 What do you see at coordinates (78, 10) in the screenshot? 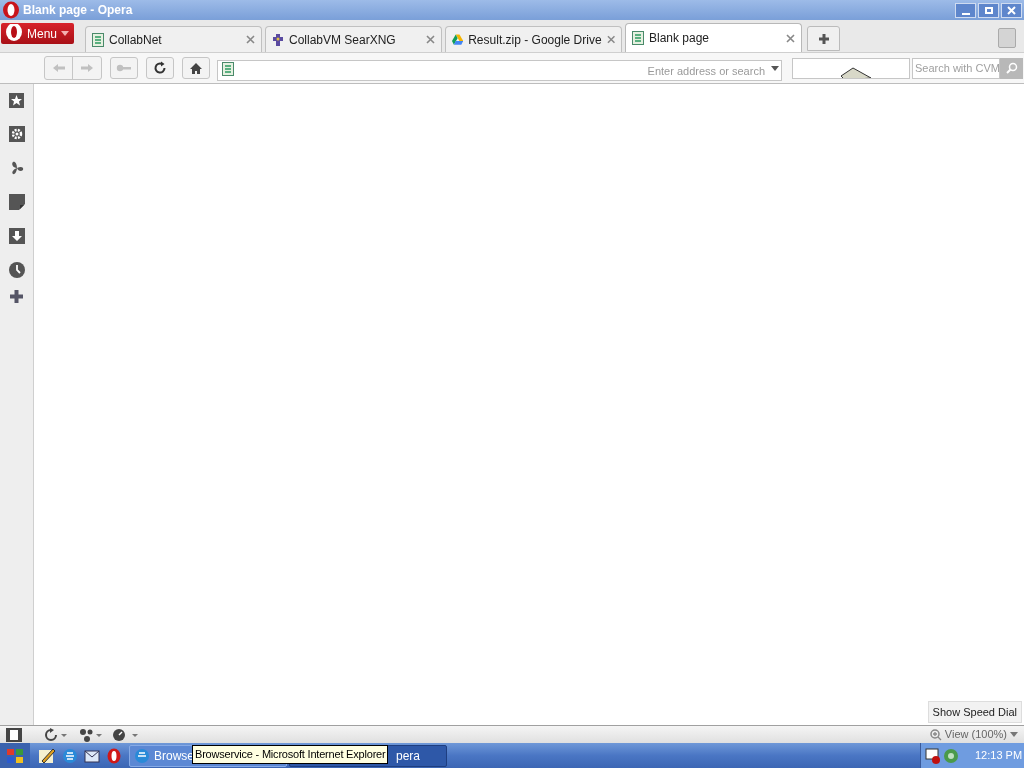
I see `window-title: Blank page - Opera` at bounding box center [78, 10].